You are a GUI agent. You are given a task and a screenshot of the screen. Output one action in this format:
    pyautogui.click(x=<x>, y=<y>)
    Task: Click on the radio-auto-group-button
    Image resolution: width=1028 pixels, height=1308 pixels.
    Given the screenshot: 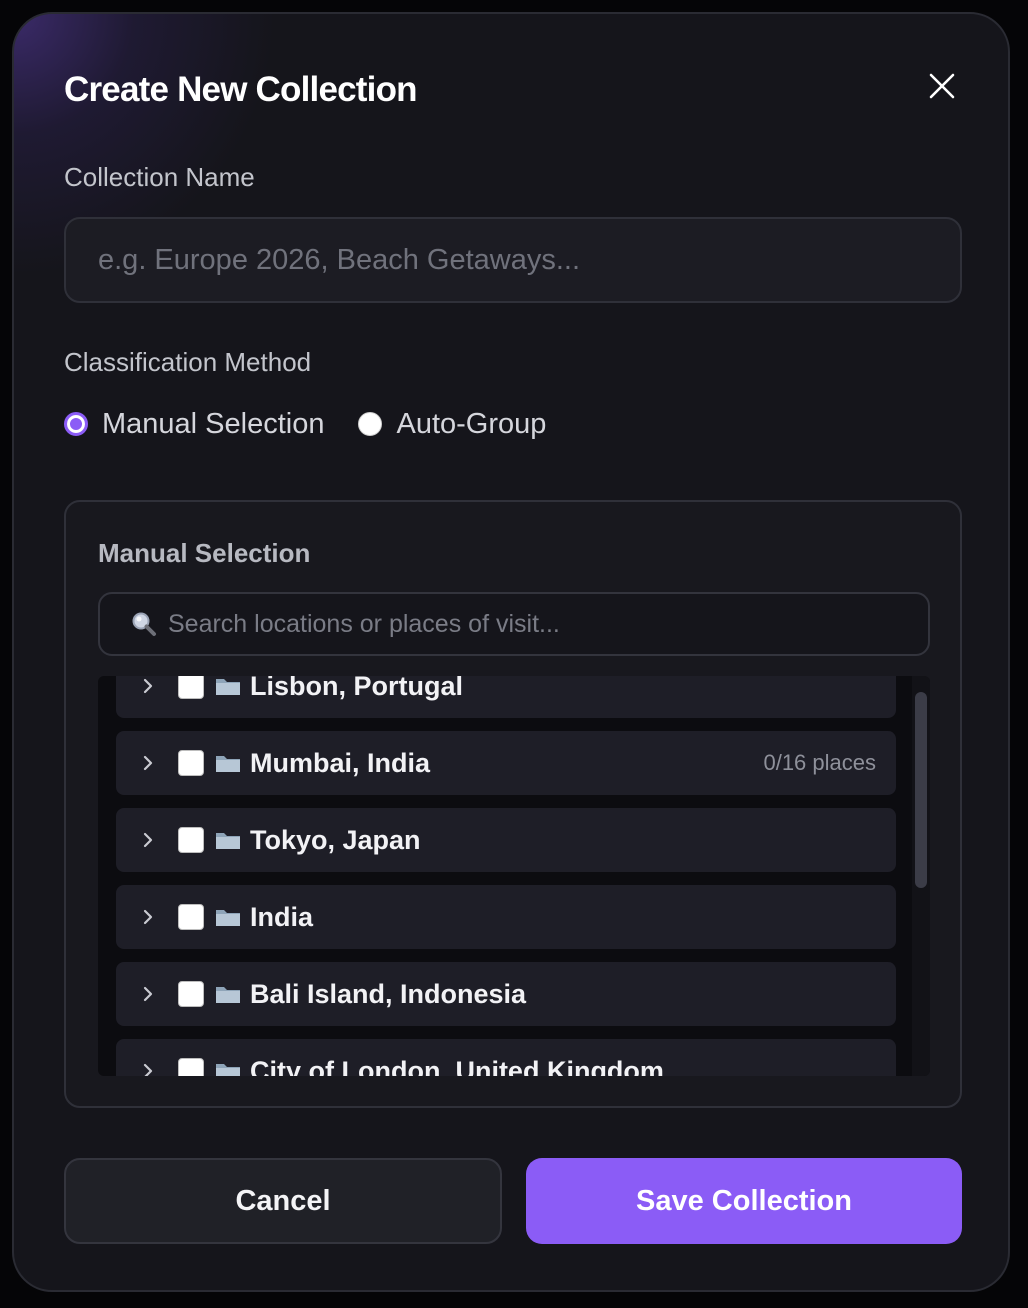 What is the action you would take?
    pyautogui.click(x=370, y=424)
    